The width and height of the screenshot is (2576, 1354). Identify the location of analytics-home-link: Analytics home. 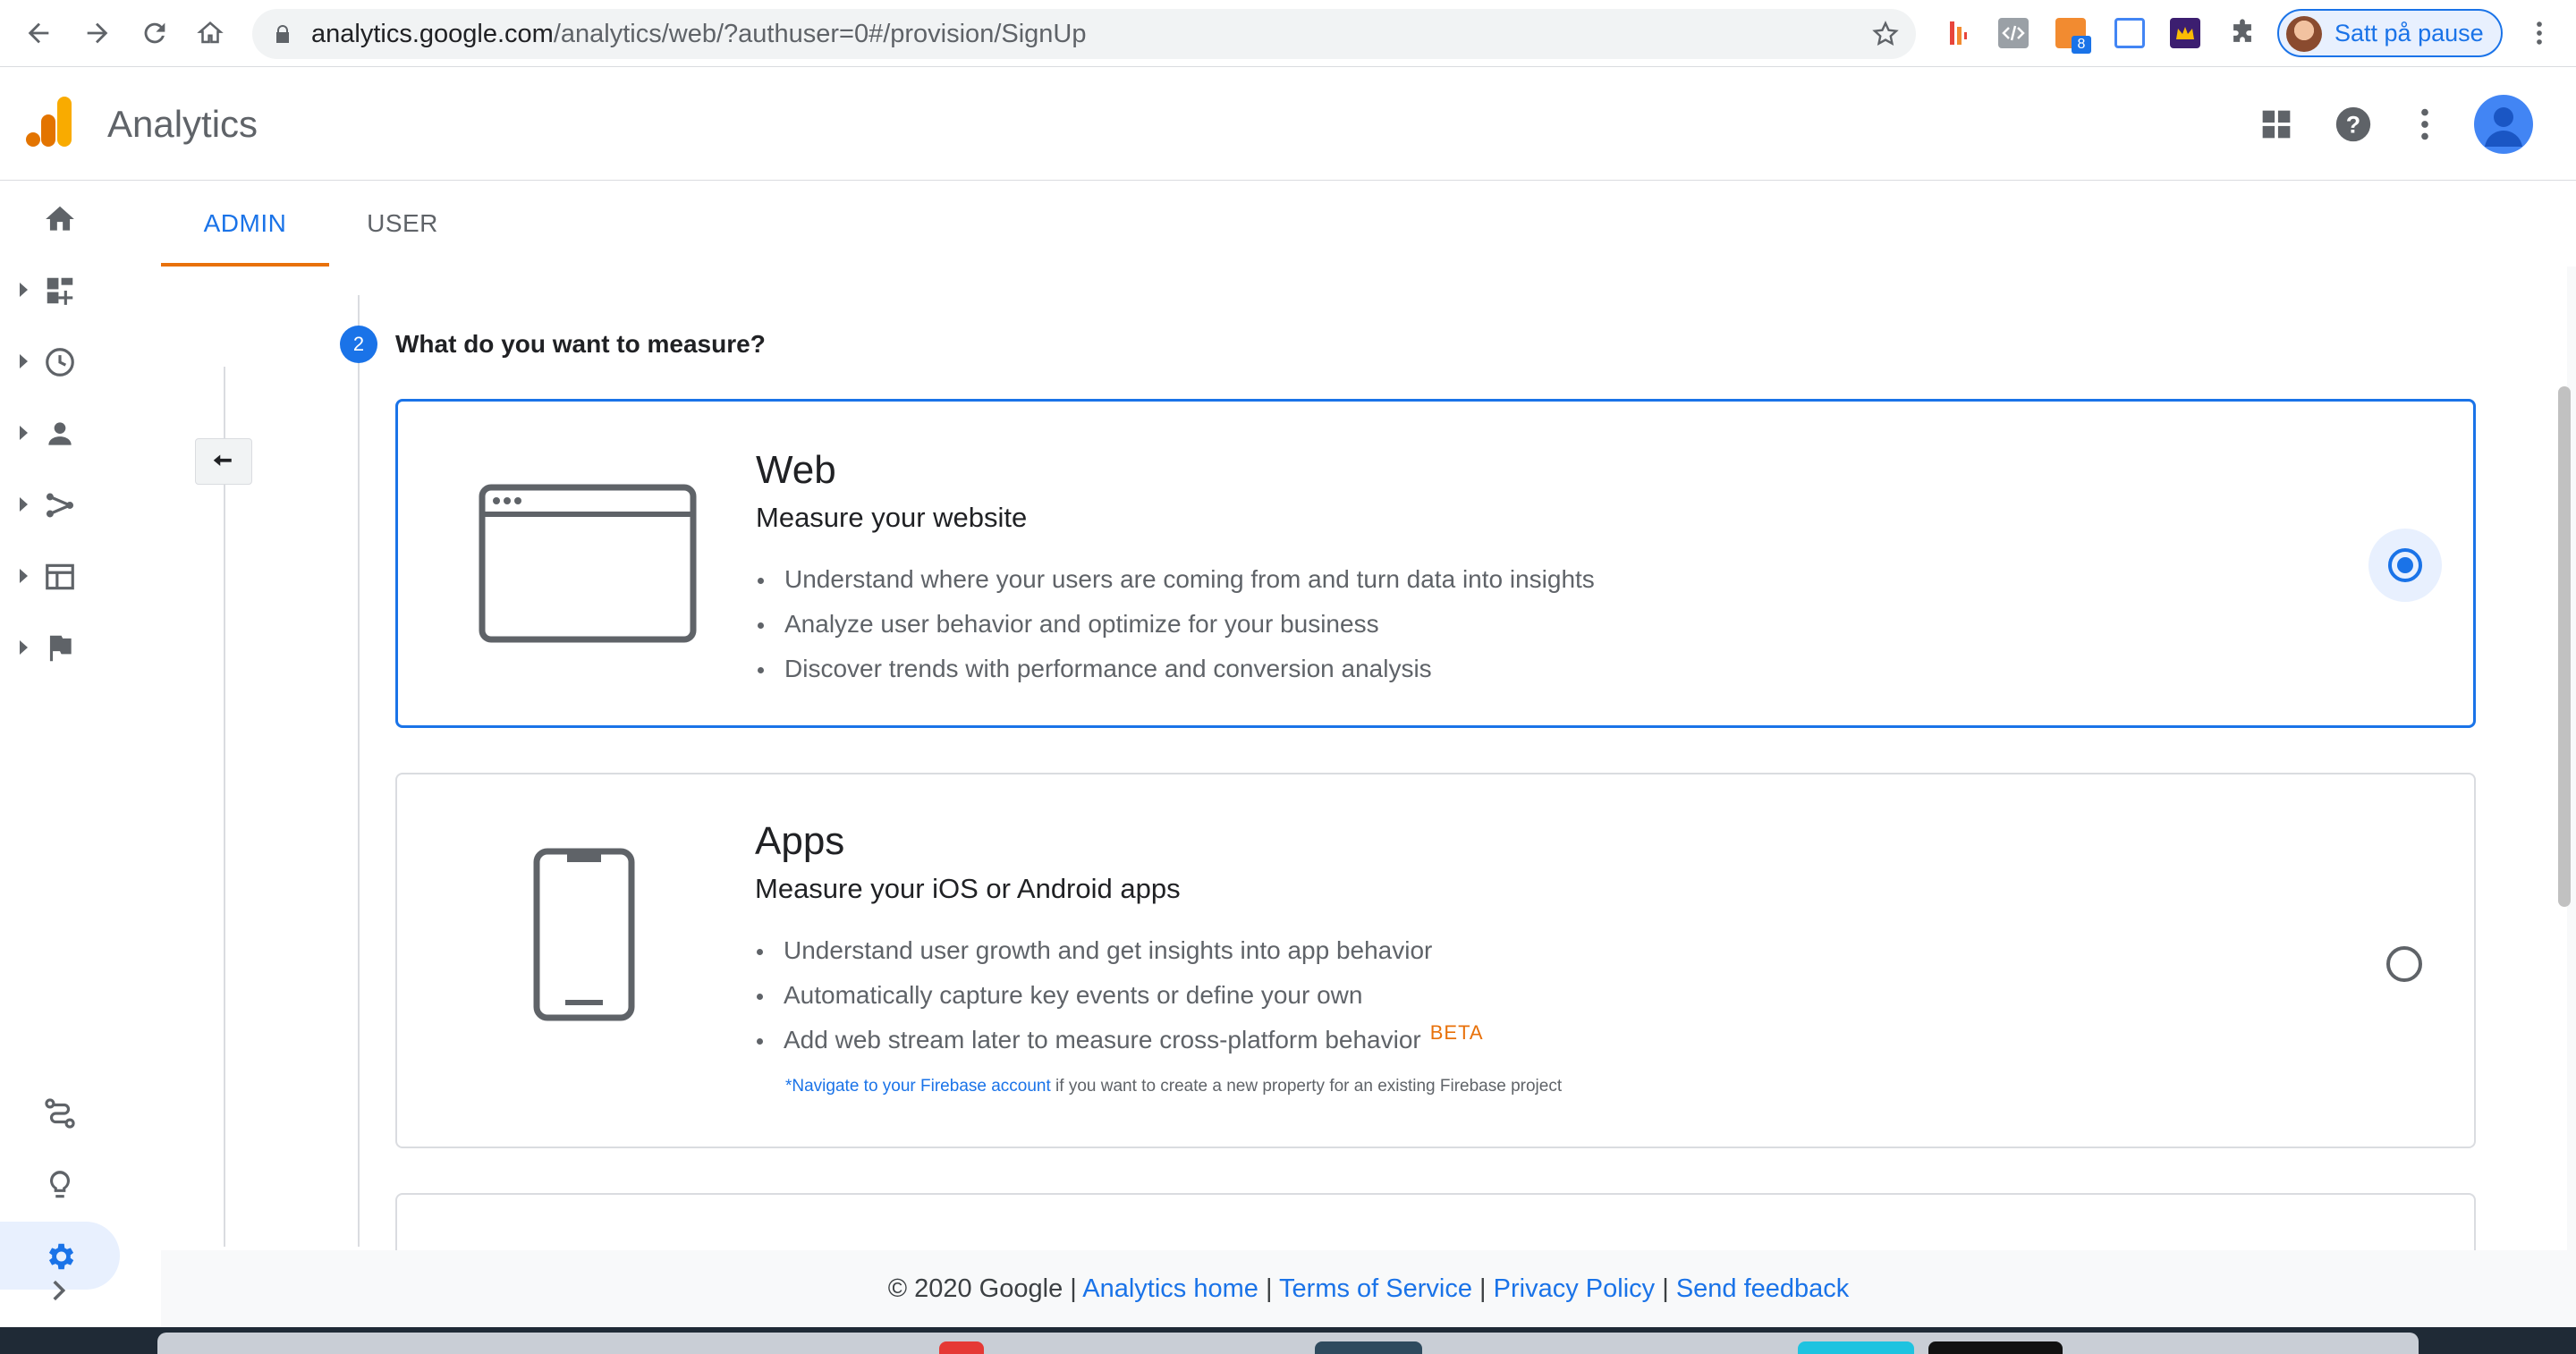
(1170, 1288).